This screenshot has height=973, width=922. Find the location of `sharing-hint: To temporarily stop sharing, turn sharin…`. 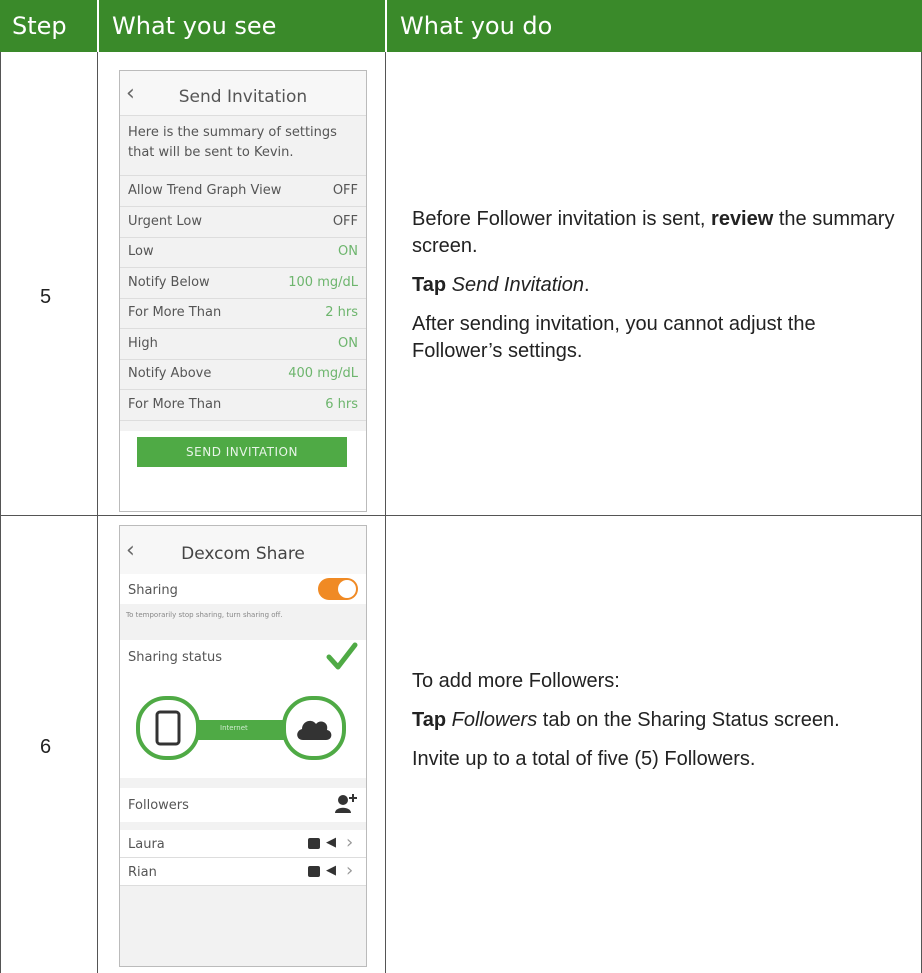

sharing-hint: To temporarily stop sharing, turn sharin… is located at coordinates (204, 615).